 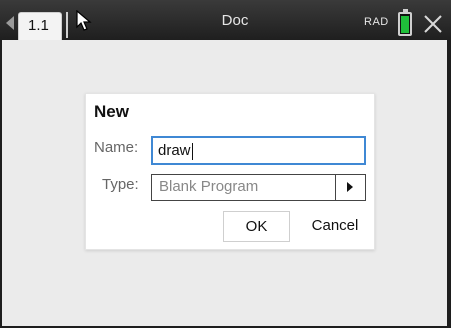 I want to click on pointer-cursor-icon, so click(x=84, y=20).